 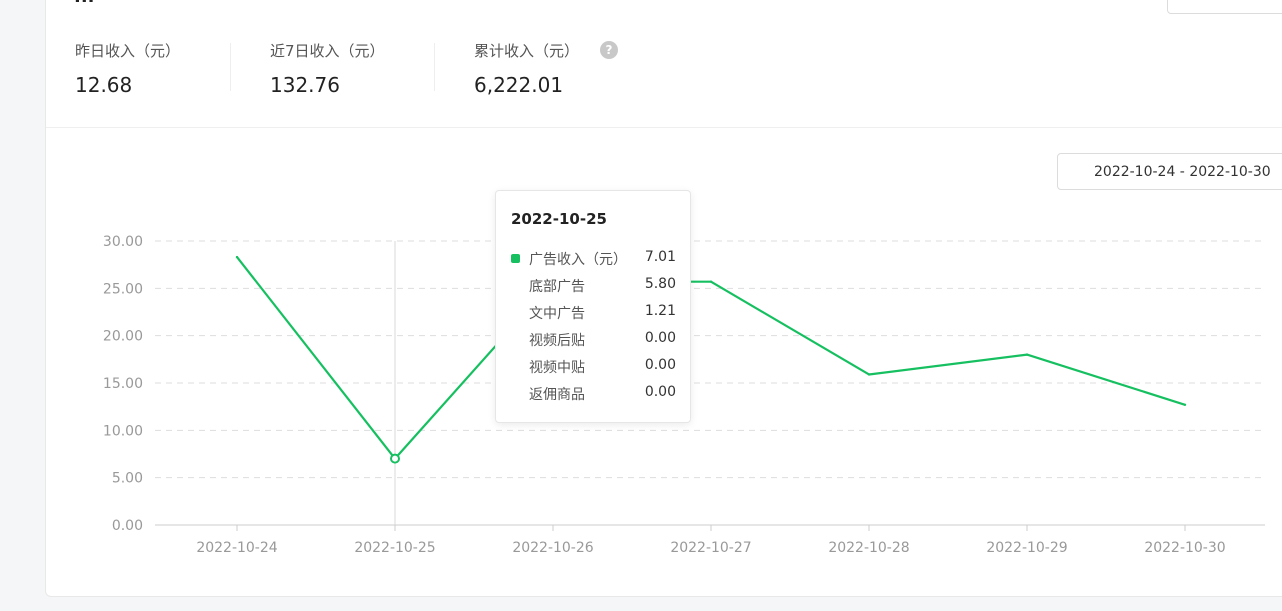 I want to click on tooltip-row: 视频中贴 0.00, so click(x=593, y=367).